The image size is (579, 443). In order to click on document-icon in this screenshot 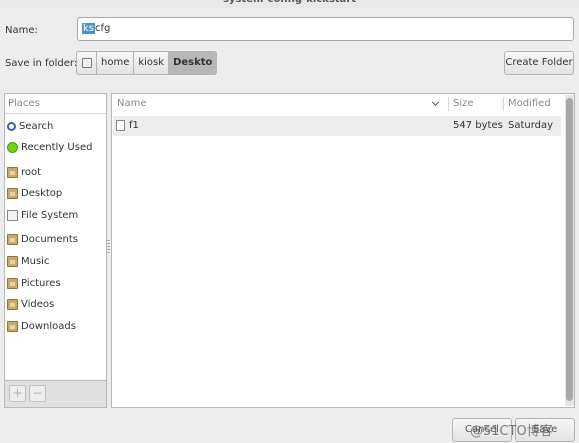, I will do `click(120, 125)`.